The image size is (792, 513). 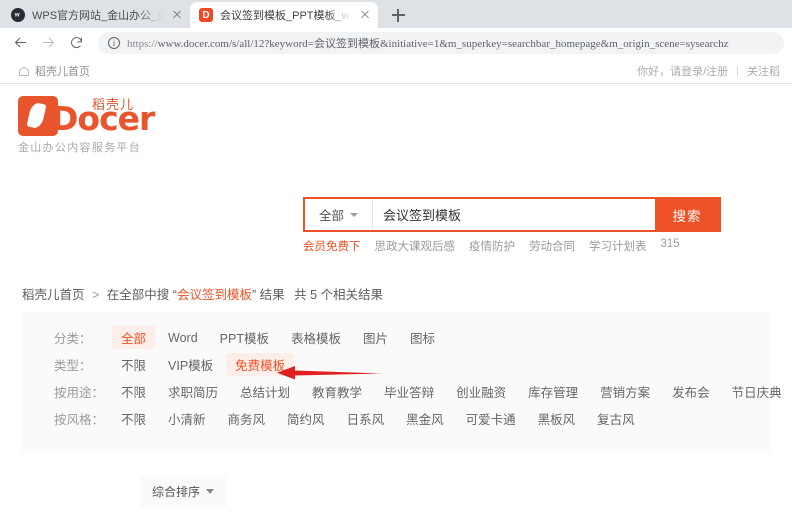 What do you see at coordinates (332, 246) in the screenshot?
I see `hot-keyword-0: 会员免费下` at bounding box center [332, 246].